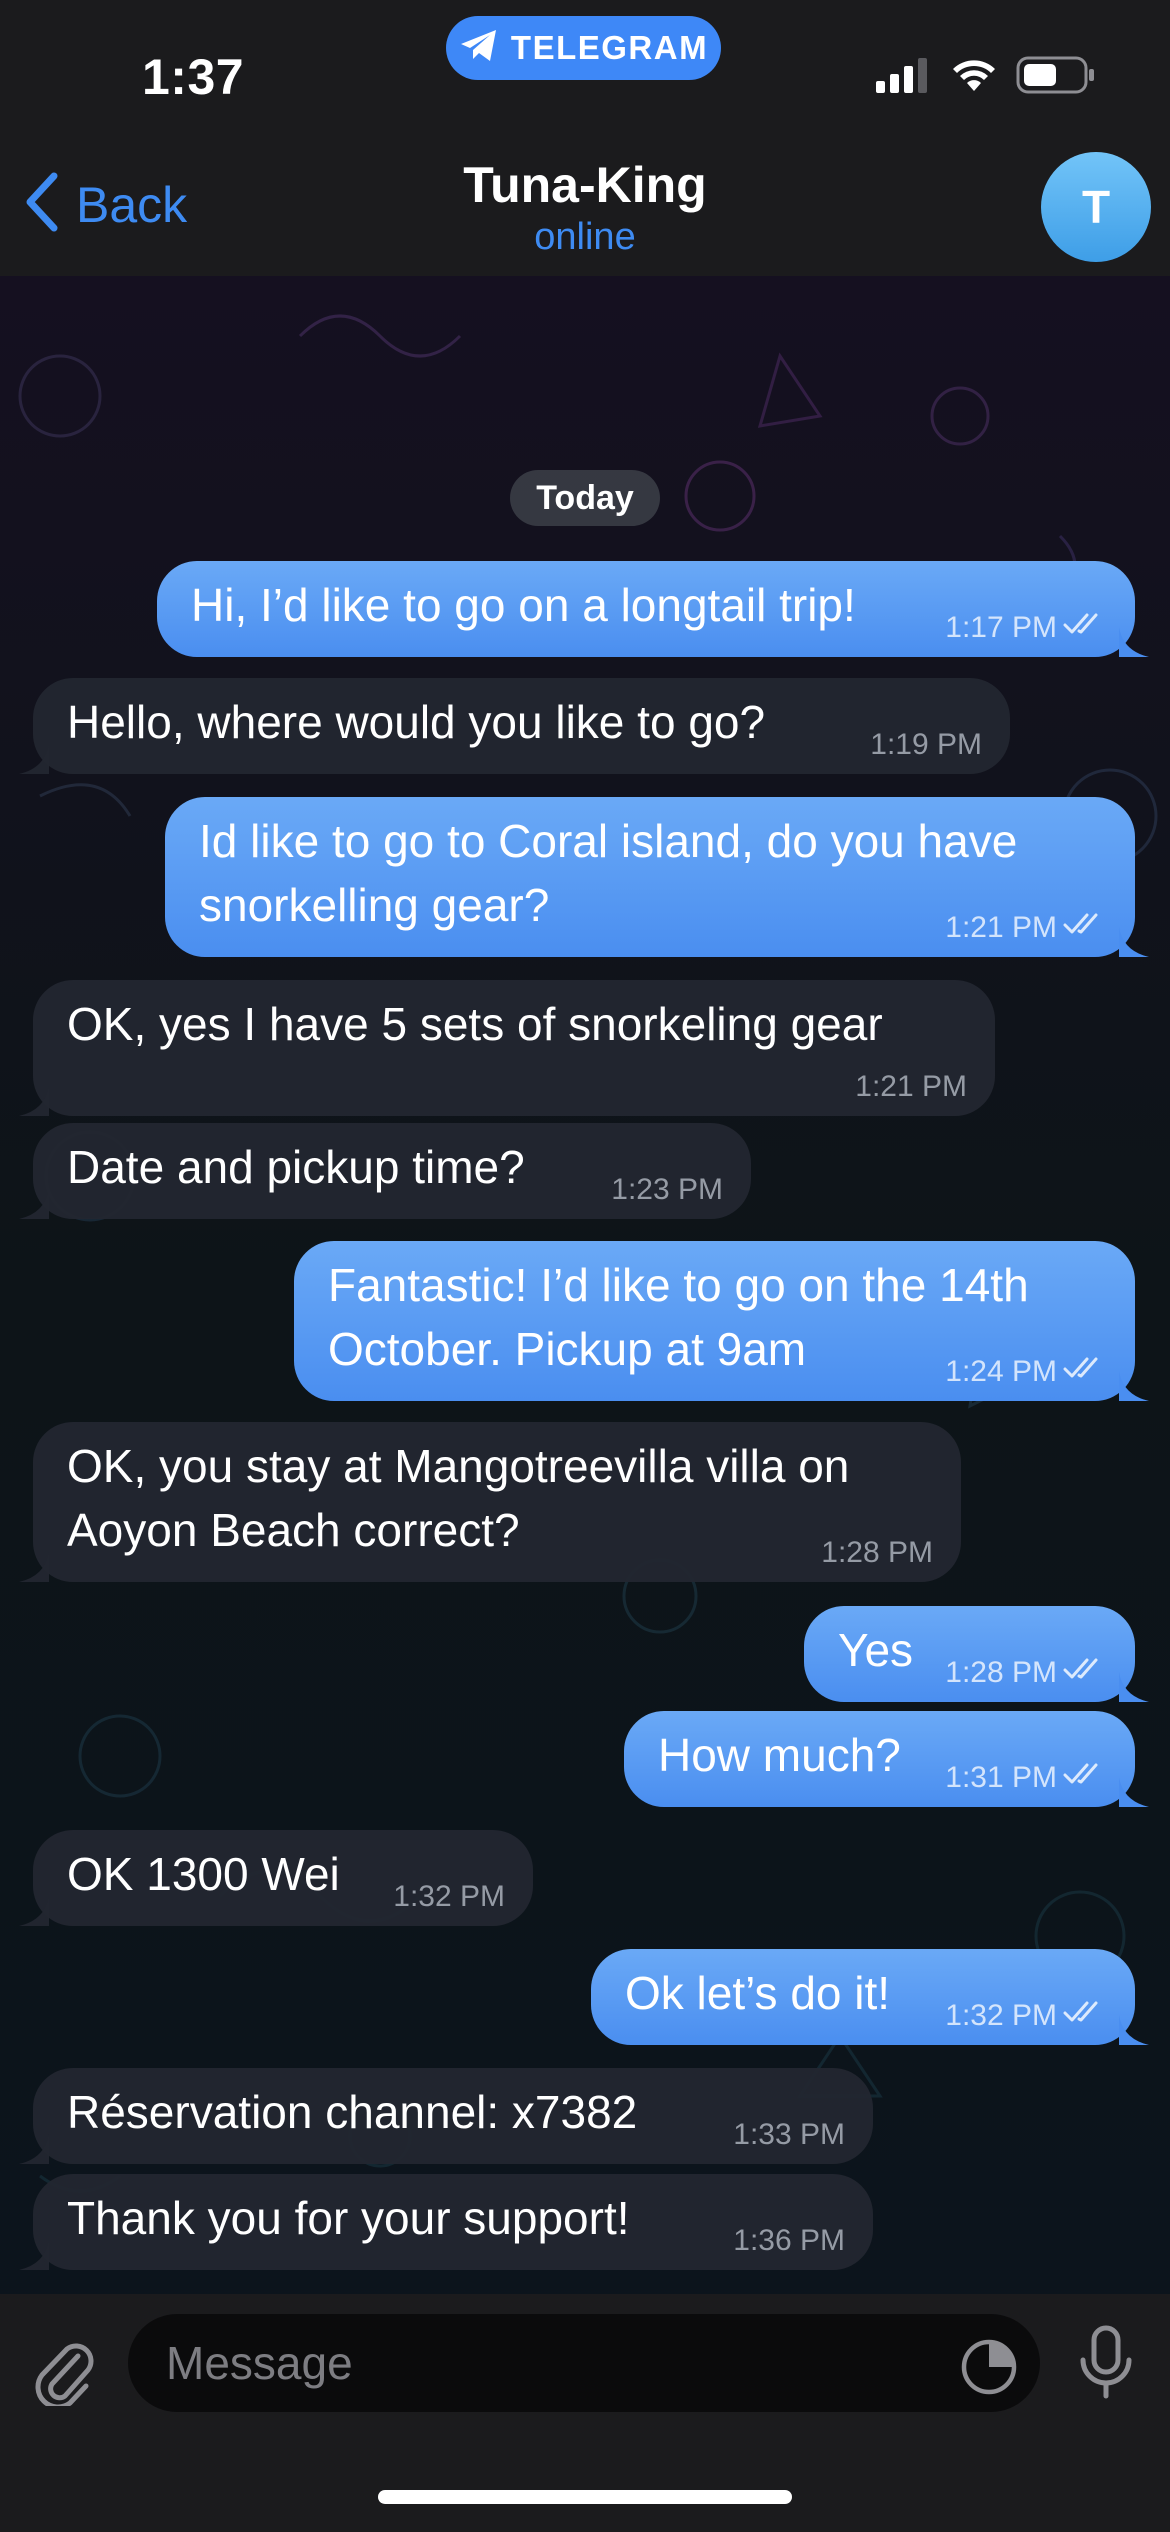 The image size is (1170, 2532). What do you see at coordinates (1056, 77) in the screenshot?
I see `battery-icon` at bounding box center [1056, 77].